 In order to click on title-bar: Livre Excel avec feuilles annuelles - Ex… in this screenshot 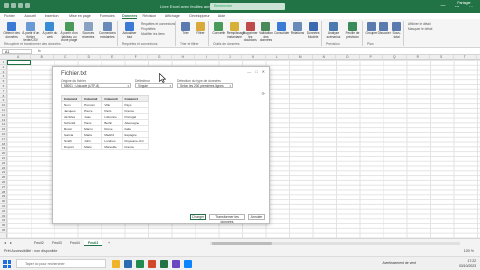, I will do `click(240, 6)`.